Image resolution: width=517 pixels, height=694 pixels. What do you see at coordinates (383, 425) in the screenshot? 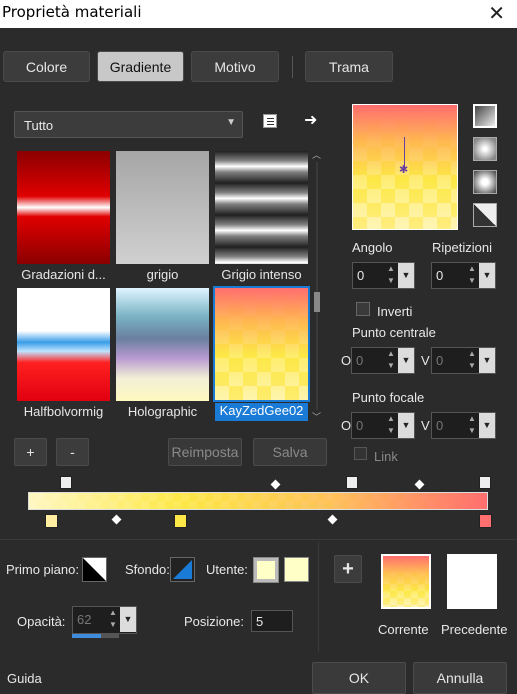
I see `focal-h-input: 0 ▲ ▼ ▼` at bounding box center [383, 425].